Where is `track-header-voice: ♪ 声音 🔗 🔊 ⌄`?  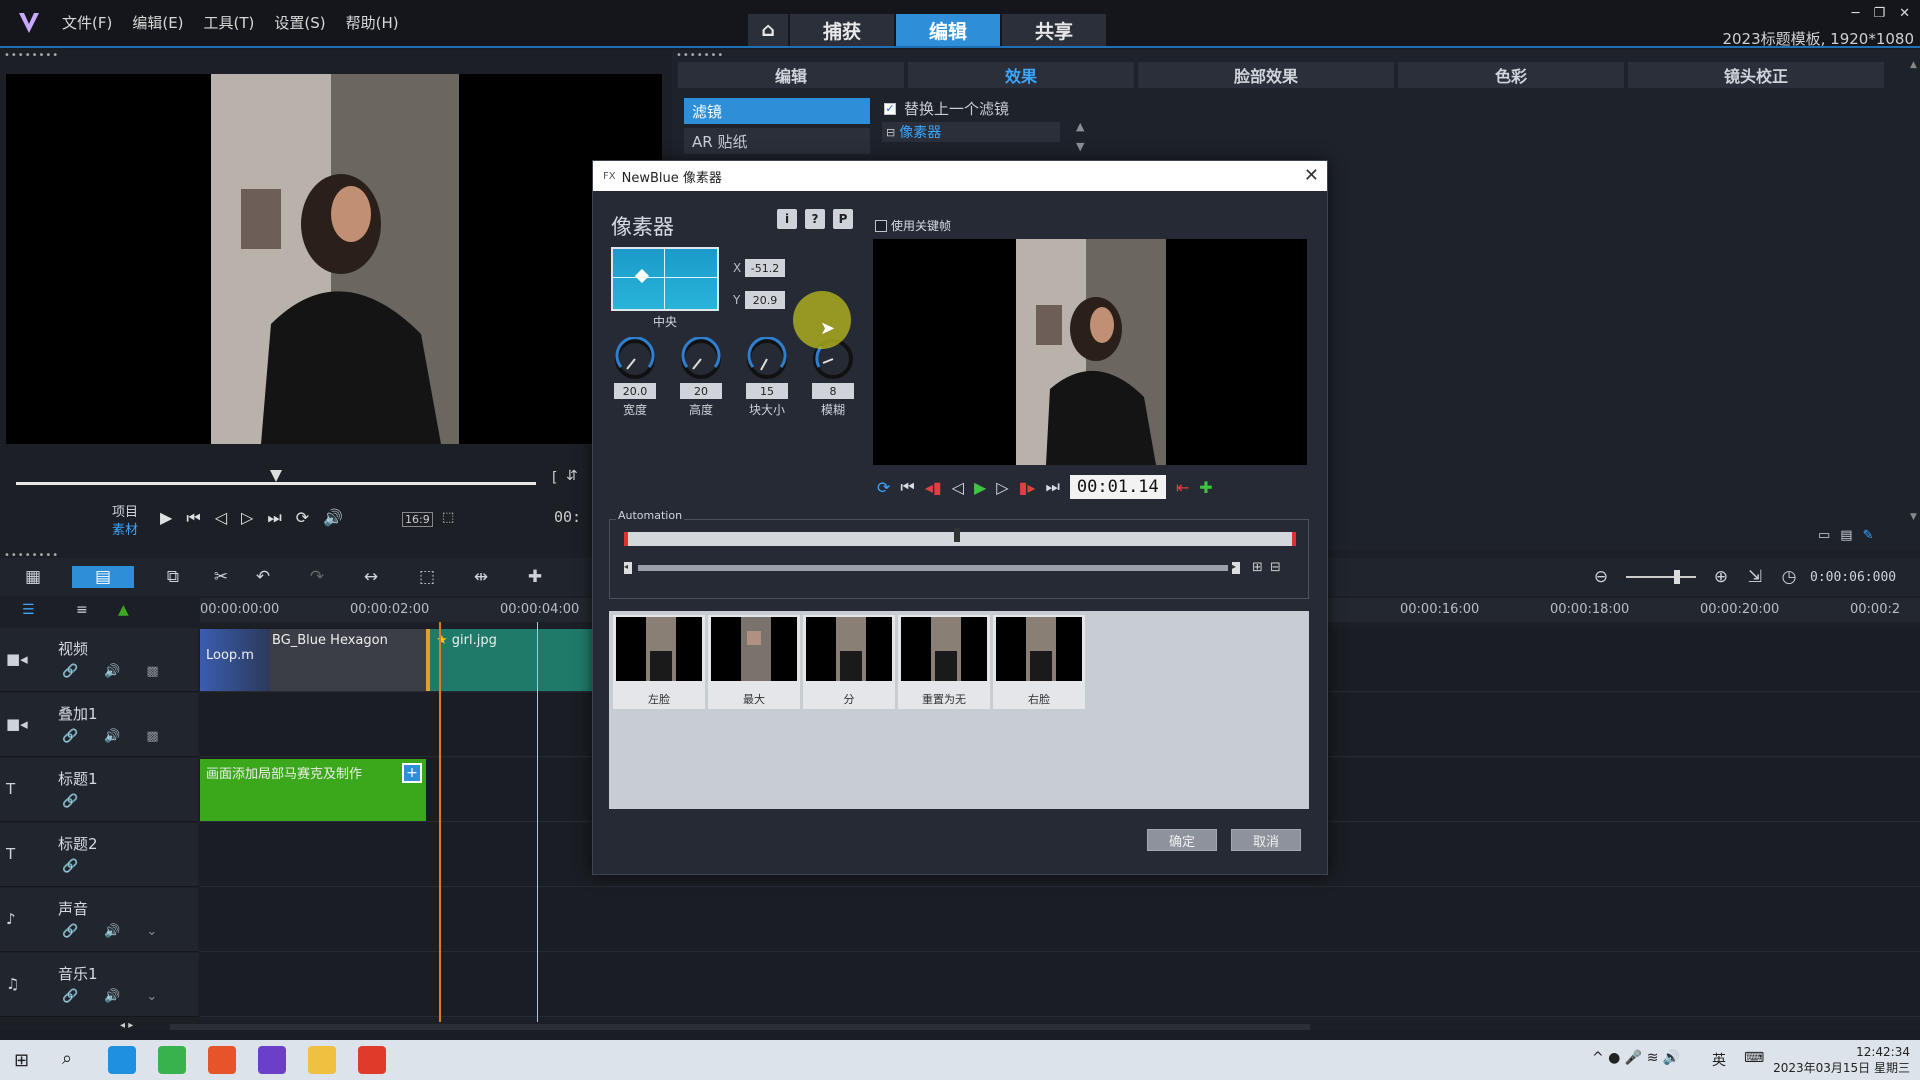
track-header-voice: ♪ 声音 🔗 🔊 ⌄ is located at coordinates (99, 920).